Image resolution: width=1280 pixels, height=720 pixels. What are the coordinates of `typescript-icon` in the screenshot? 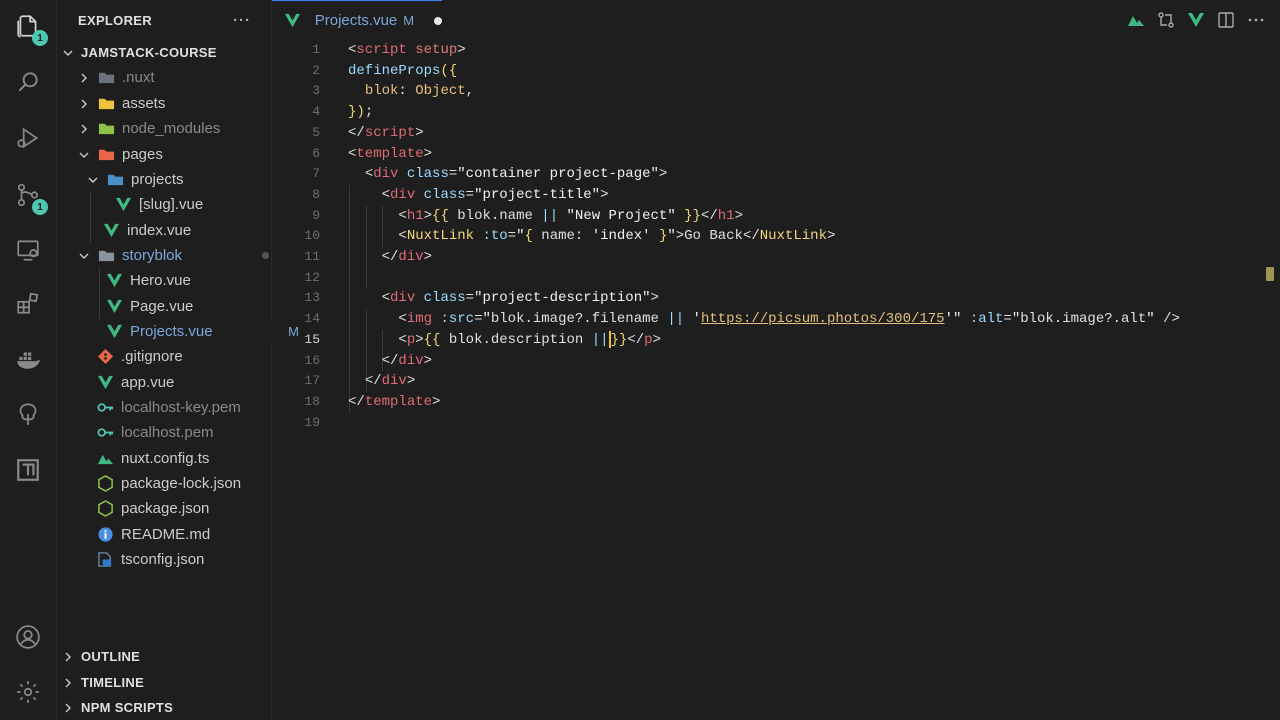 It's located at (105, 560).